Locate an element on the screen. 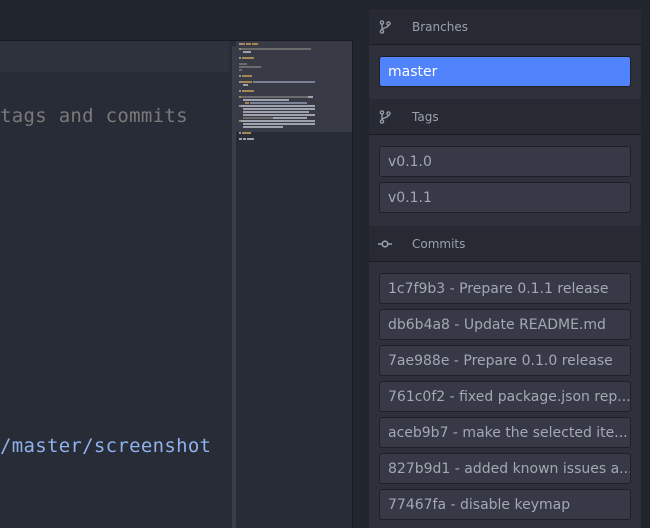  branches-list: master is located at coordinates (505, 72).